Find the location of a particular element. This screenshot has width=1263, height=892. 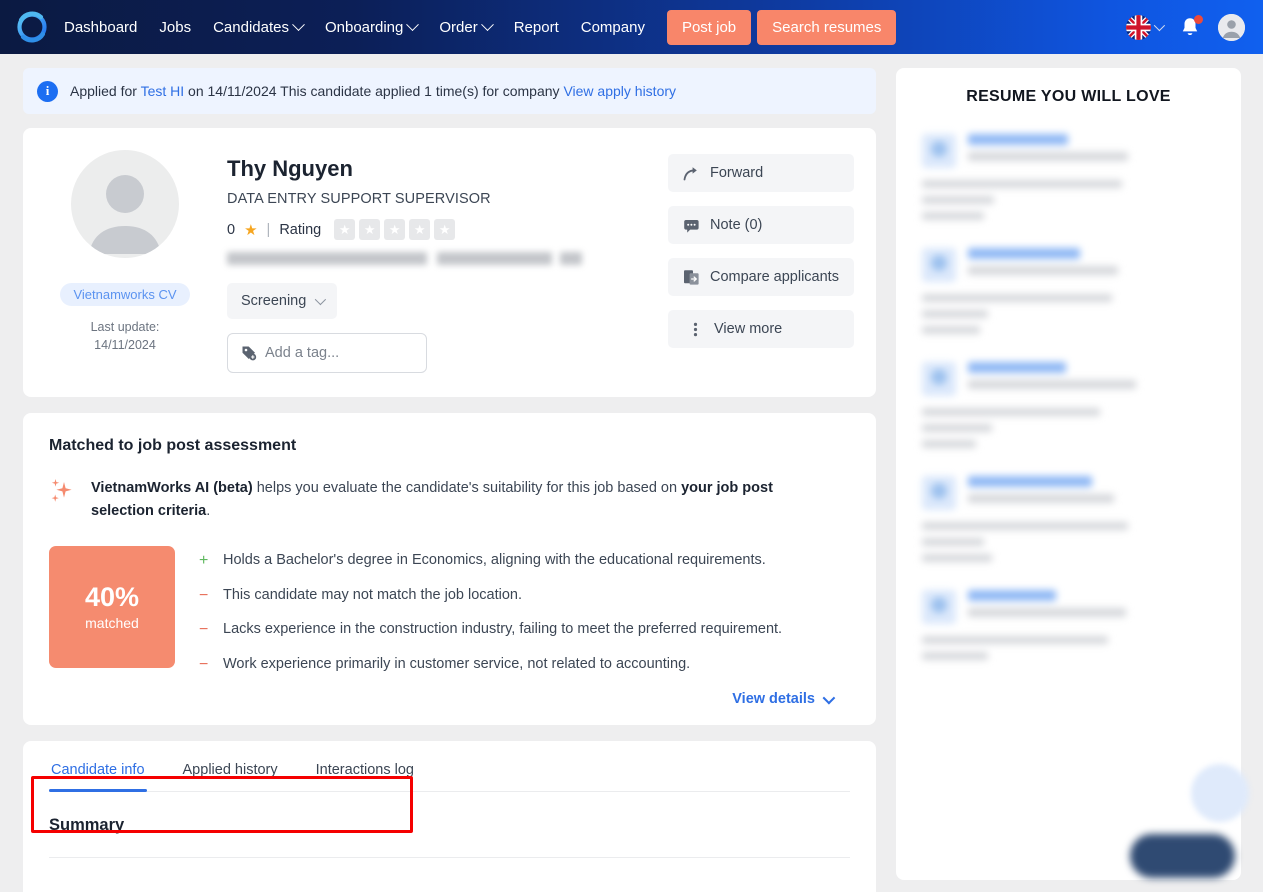

note-button: Note (0) is located at coordinates (761, 225).